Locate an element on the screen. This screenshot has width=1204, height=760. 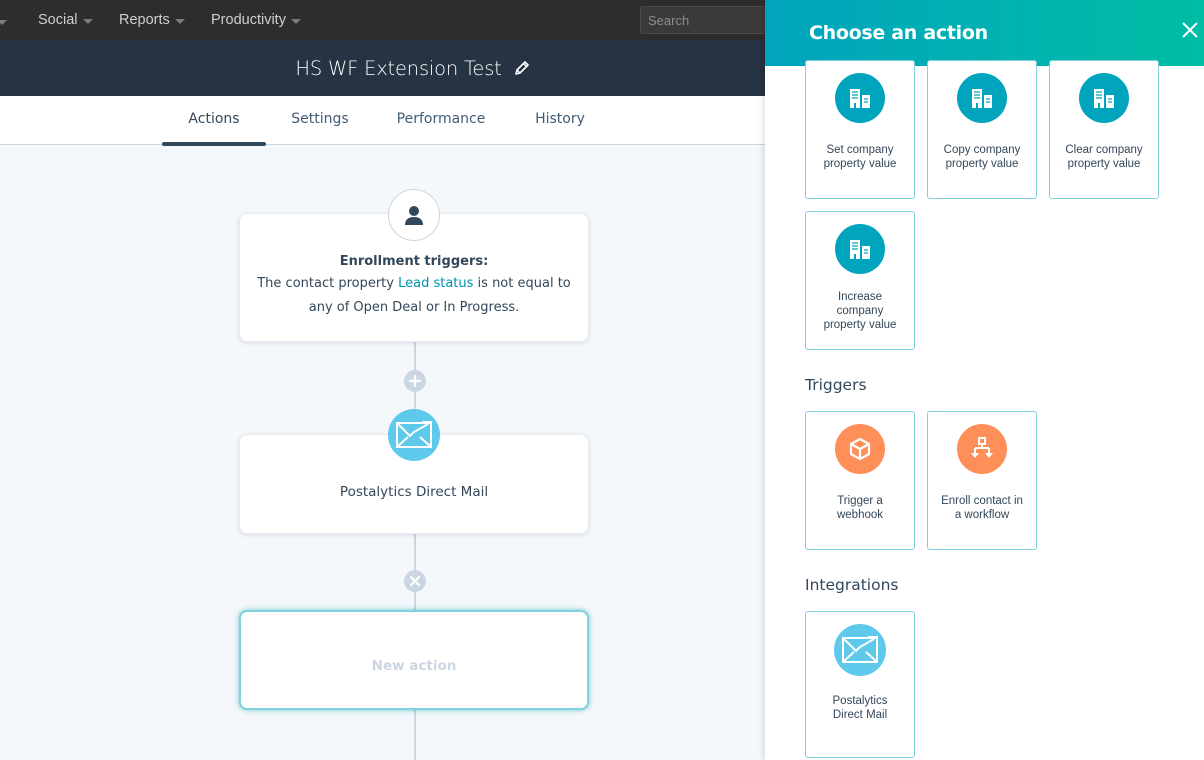
nav-item-reports: Reports is located at coordinates (152, 20).